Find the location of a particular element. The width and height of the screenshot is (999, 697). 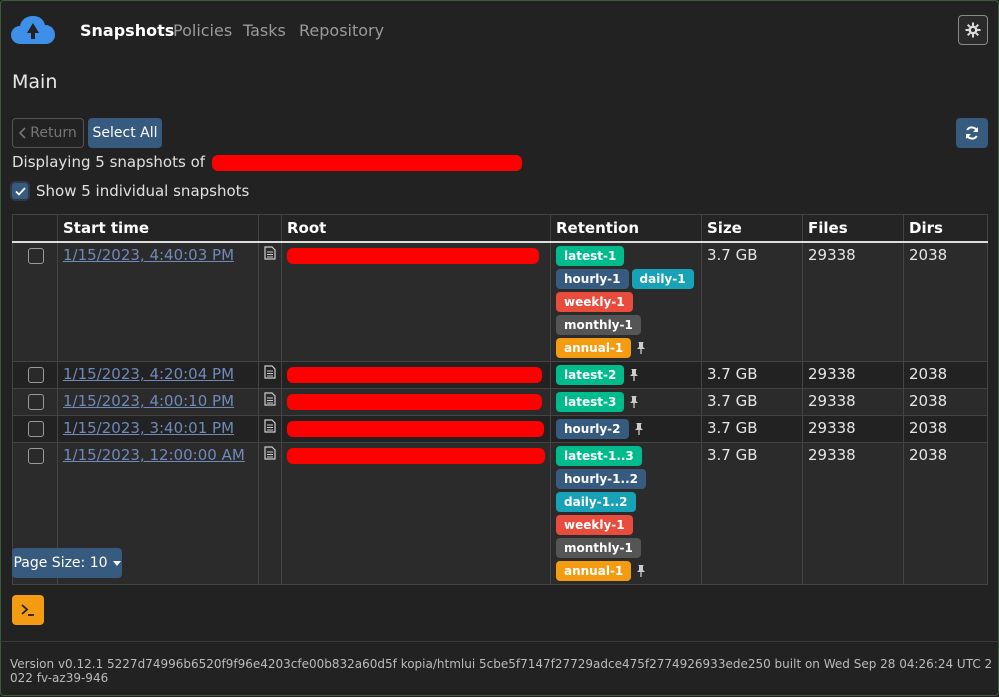

snapshot-time-link: 1/15/2023, 4:00:10 PM is located at coordinates (148, 401).